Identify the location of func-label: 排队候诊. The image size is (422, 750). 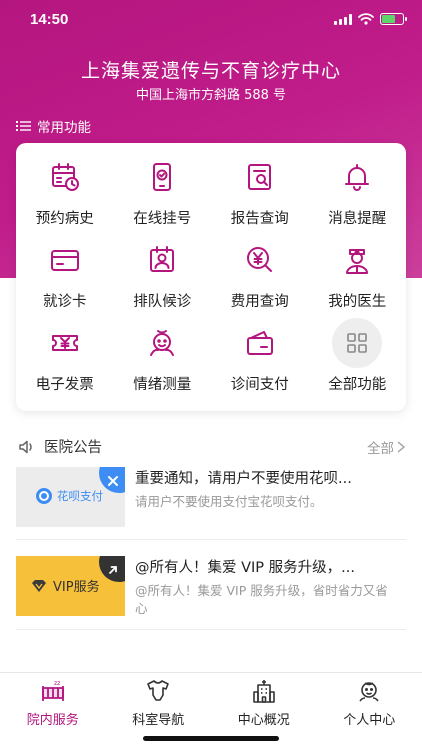
(162, 302).